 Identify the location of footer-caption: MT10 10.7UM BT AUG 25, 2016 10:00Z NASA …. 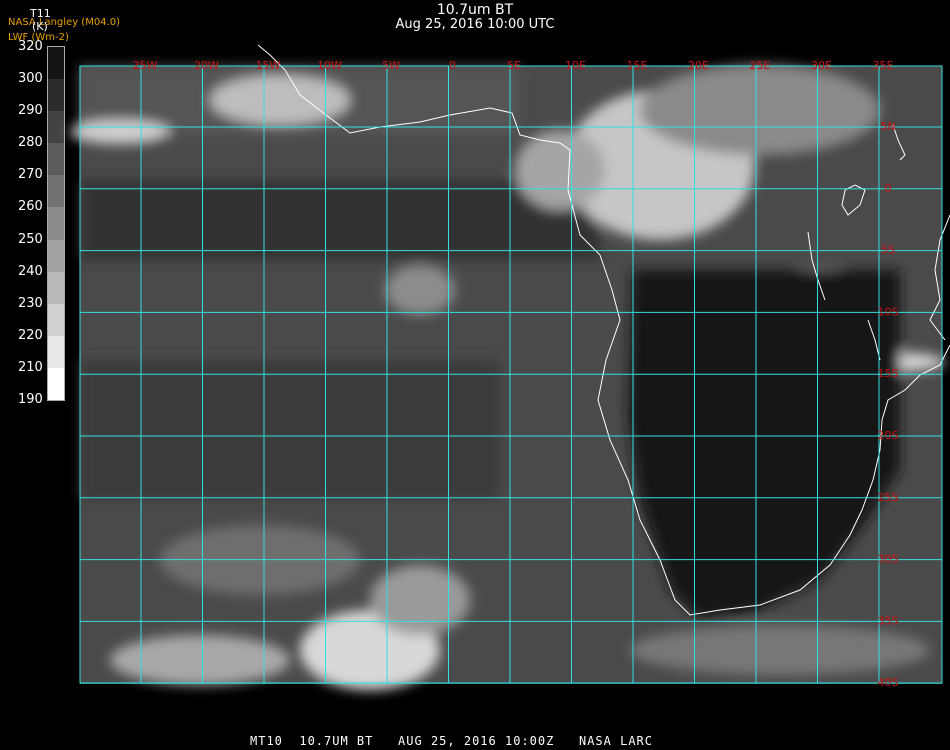
(452, 741).